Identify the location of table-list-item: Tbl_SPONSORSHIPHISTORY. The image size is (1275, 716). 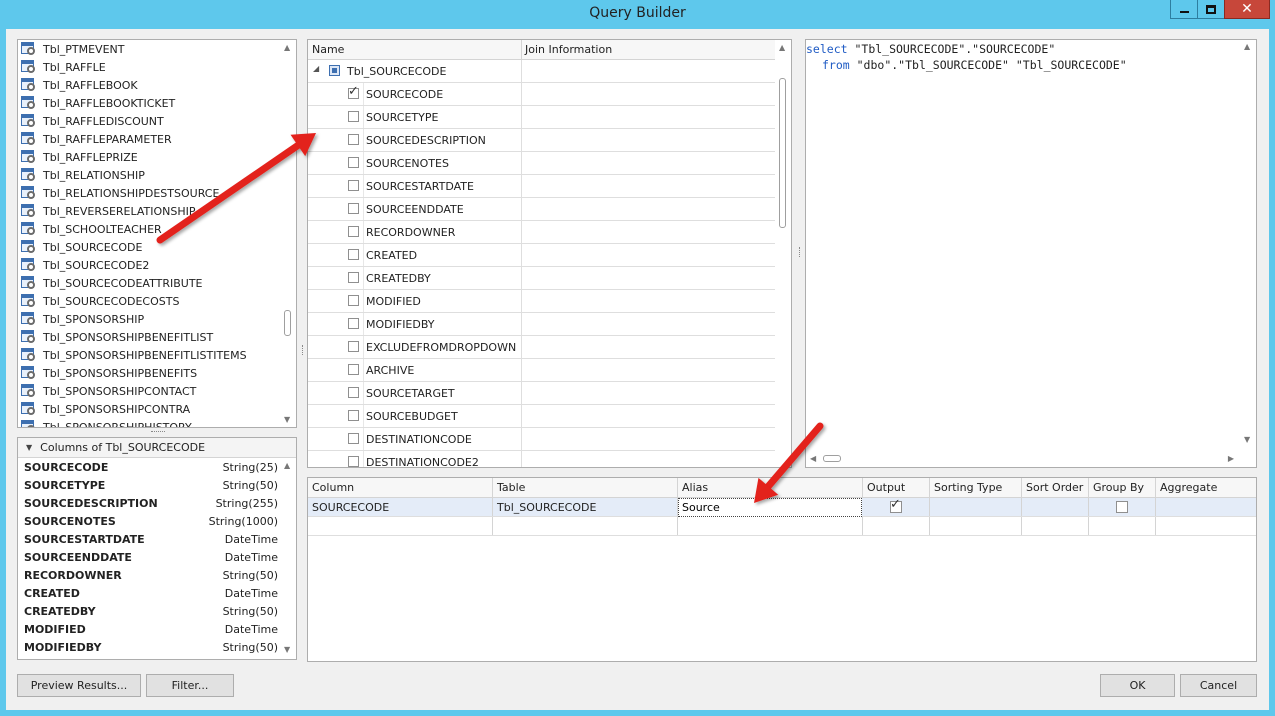
(105, 422).